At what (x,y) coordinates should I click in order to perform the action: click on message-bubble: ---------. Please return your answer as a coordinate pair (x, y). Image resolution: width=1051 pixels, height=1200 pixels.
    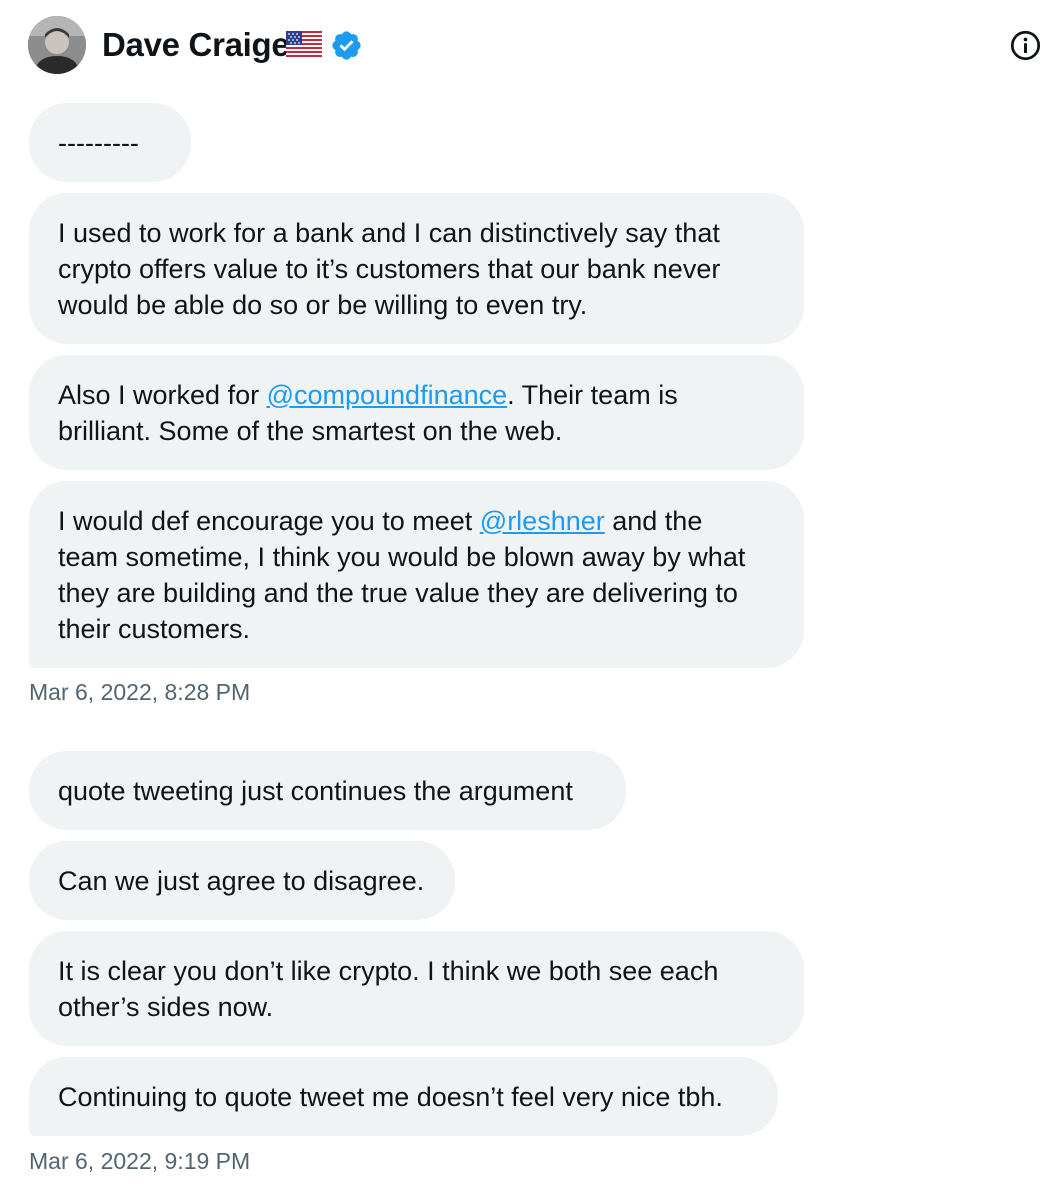
    Looking at the image, I should click on (110, 142).